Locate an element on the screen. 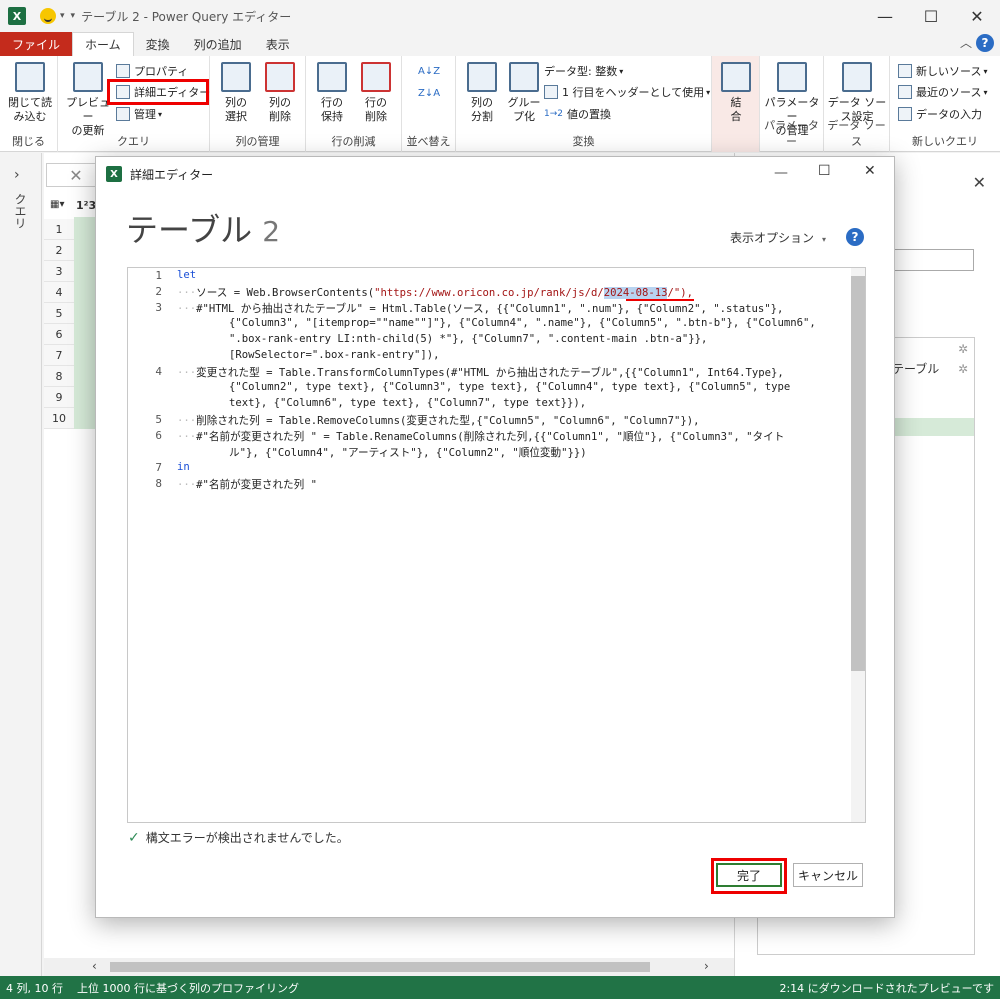  replace-icon: 1→2 is located at coordinates (553, 114).